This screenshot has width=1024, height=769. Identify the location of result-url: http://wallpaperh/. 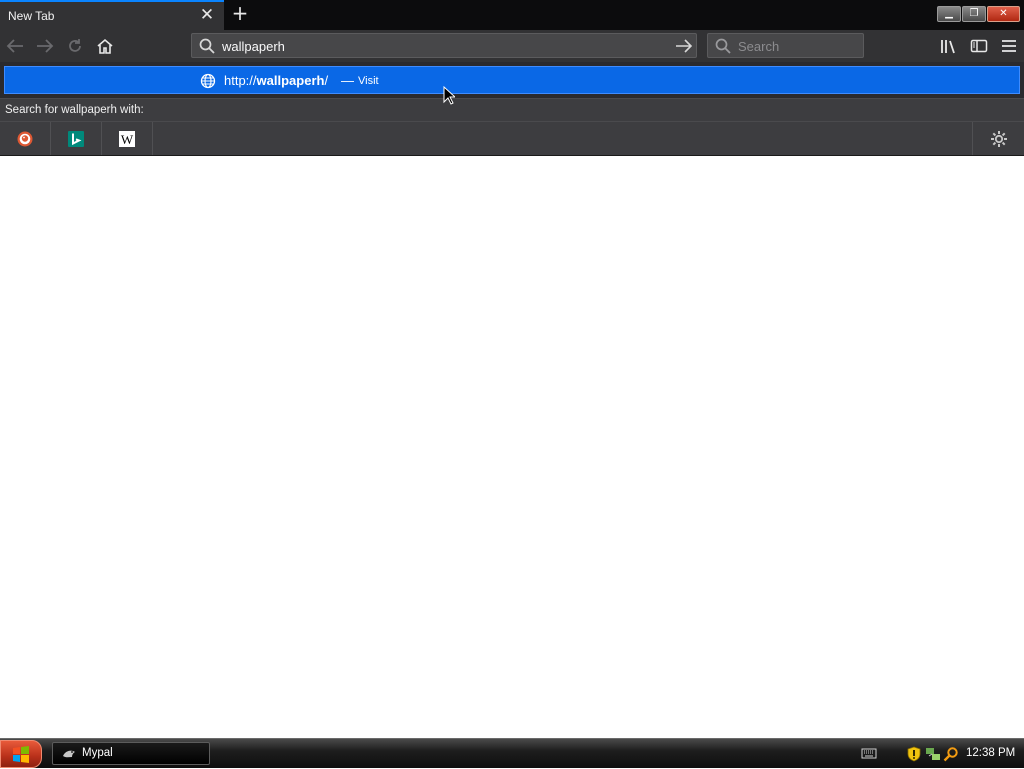
(276, 80).